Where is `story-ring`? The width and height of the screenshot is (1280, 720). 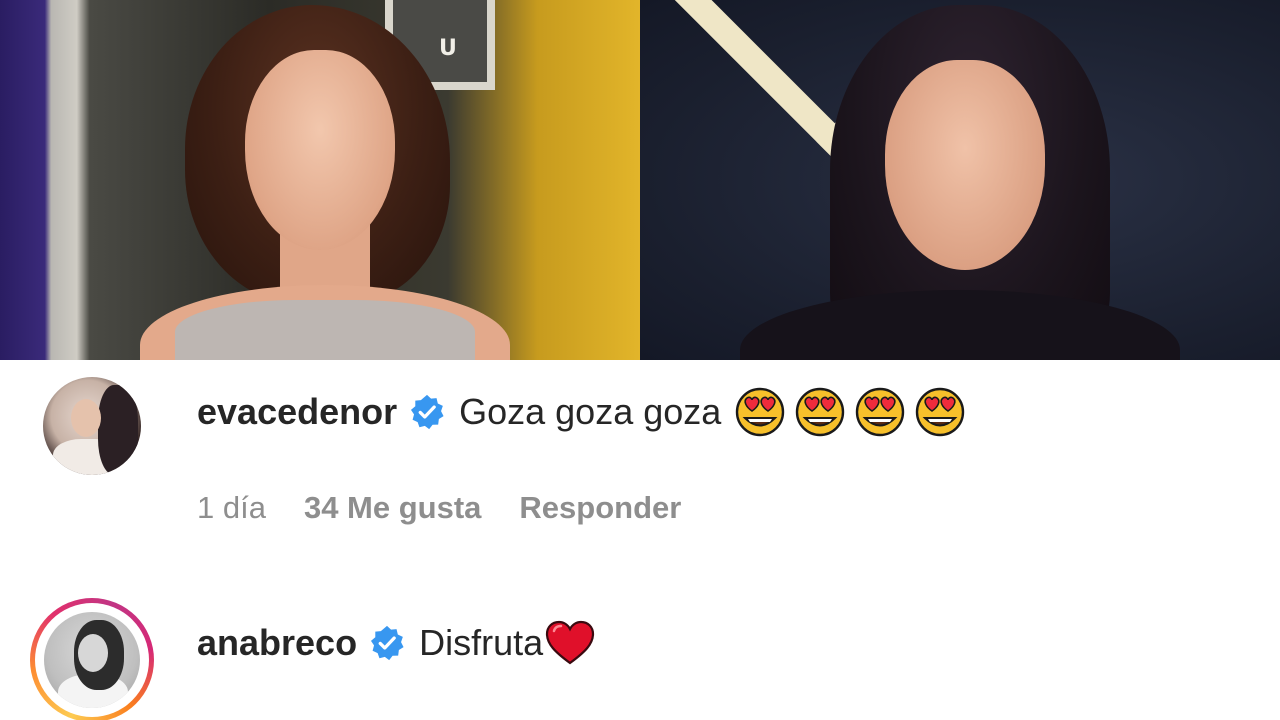
story-ring is located at coordinates (92, 659).